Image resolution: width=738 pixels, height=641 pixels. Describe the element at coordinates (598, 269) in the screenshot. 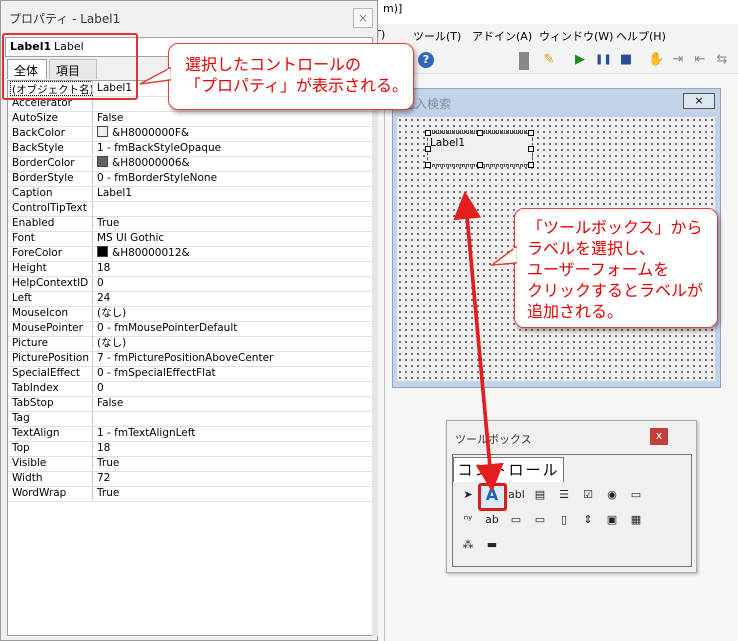

I see `callout-toolbox-line-3: ユーザーフォームを` at that location.